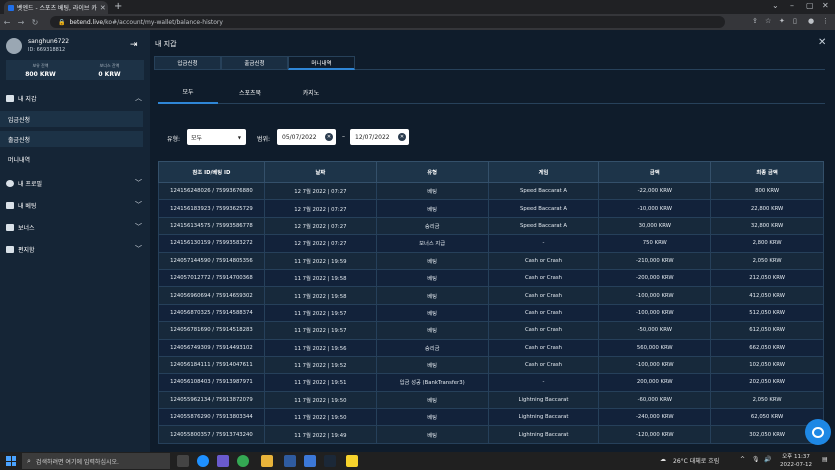  What do you see at coordinates (103, 8) in the screenshot?
I see `tab-close-icon: ✕` at bounding box center [103, 8].